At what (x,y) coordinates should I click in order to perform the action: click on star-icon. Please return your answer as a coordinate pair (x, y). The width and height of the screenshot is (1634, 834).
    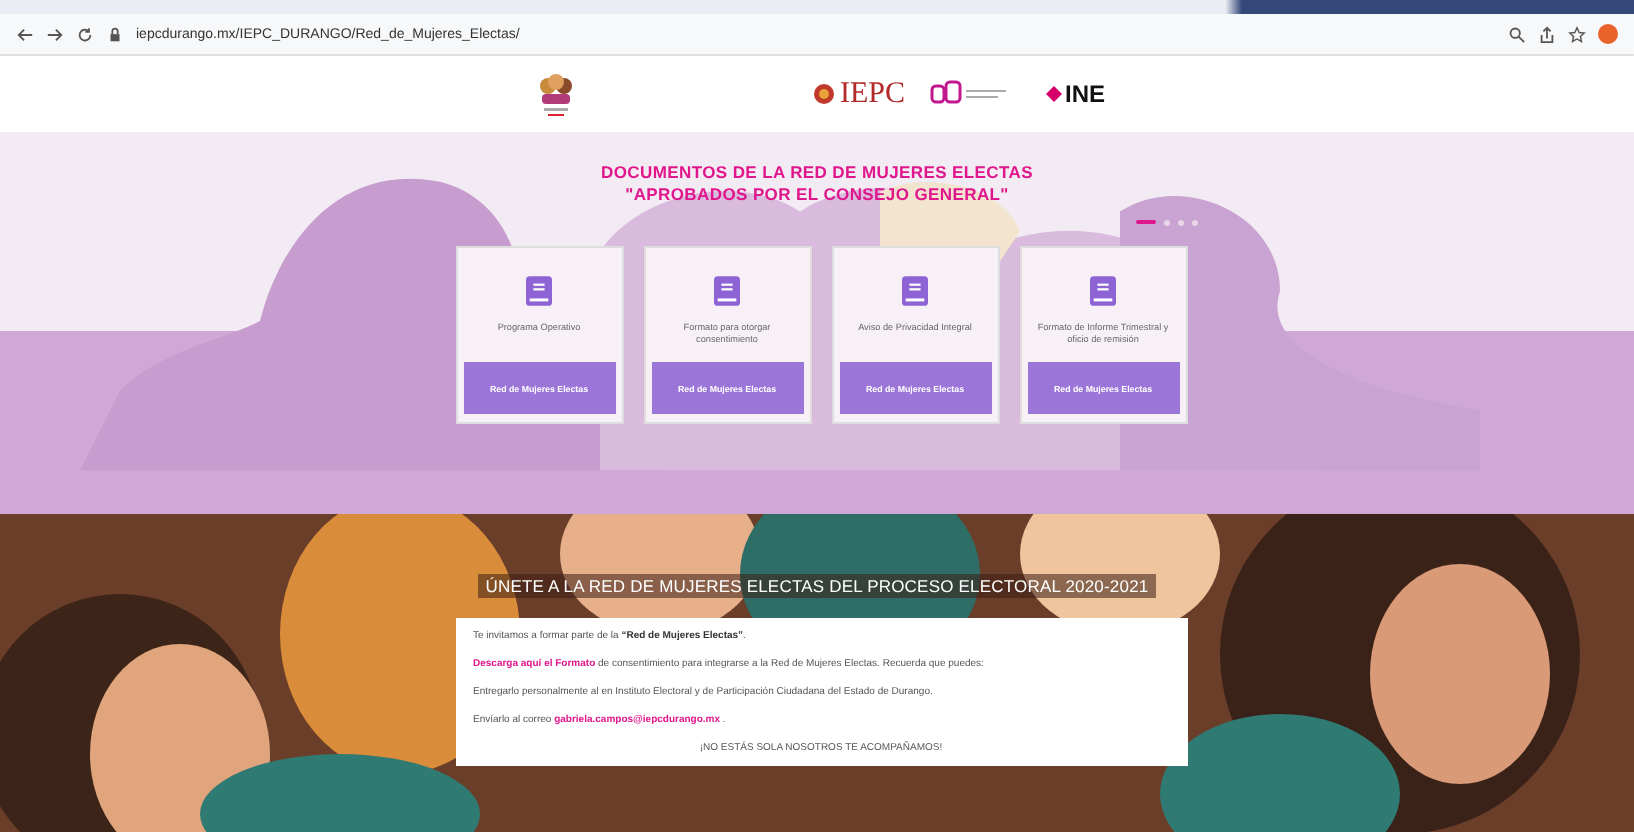
    Looking at the image, I should click on (1577, 34).